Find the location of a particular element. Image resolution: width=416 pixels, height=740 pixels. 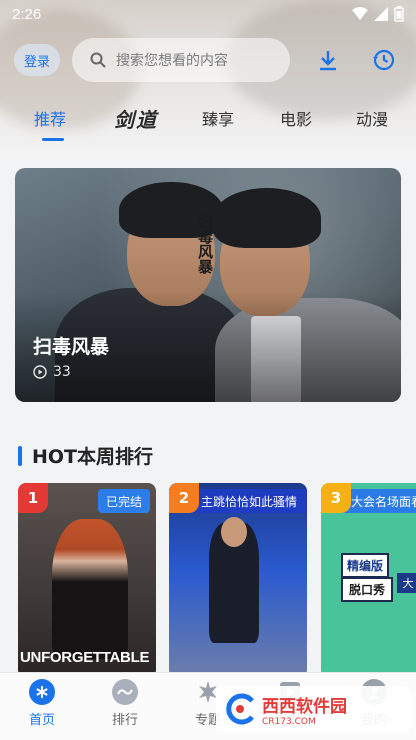

ranking-wave-icon is located at coordinates (125, 692).